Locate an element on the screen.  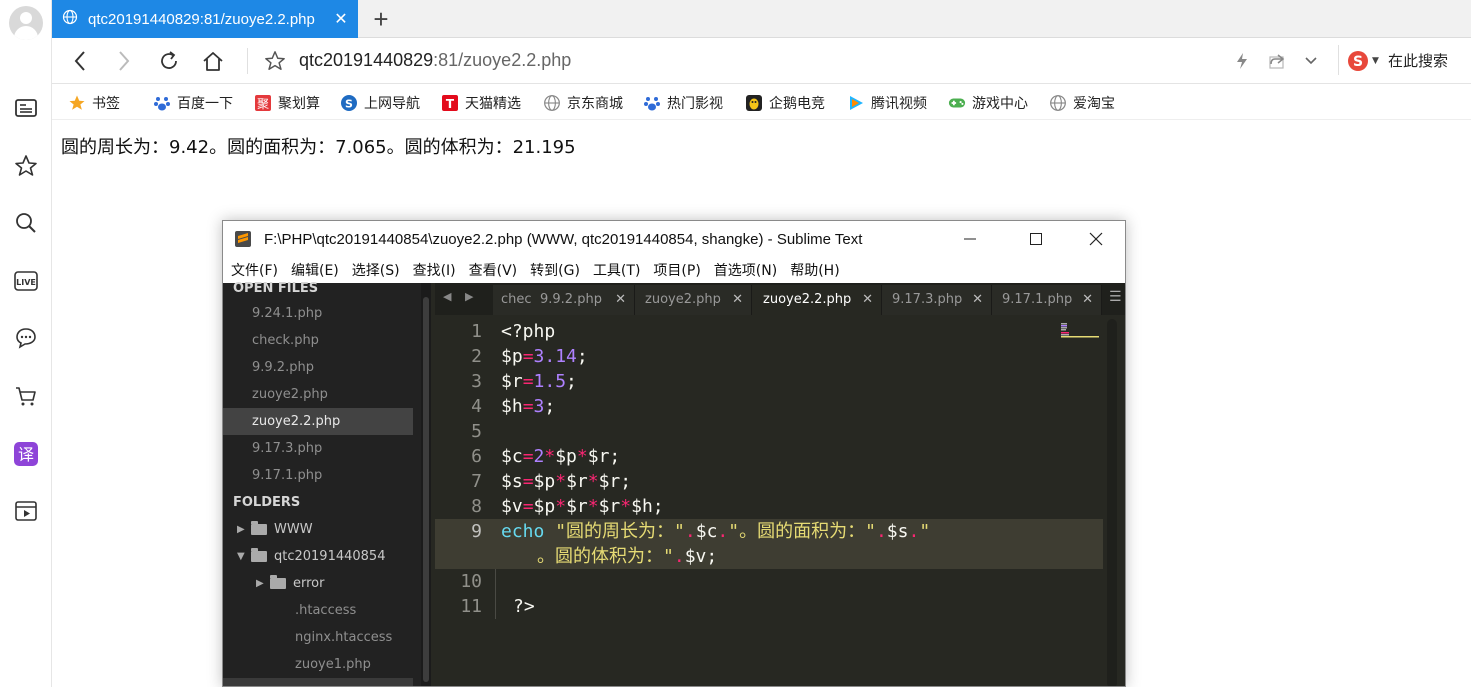
search-engine-selector: S ▼ is located at coordinates (1363, 61).